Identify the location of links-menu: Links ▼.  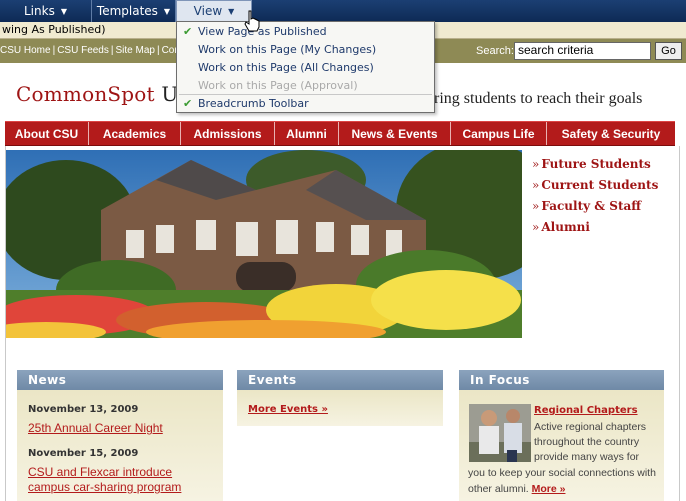
(46, 11).